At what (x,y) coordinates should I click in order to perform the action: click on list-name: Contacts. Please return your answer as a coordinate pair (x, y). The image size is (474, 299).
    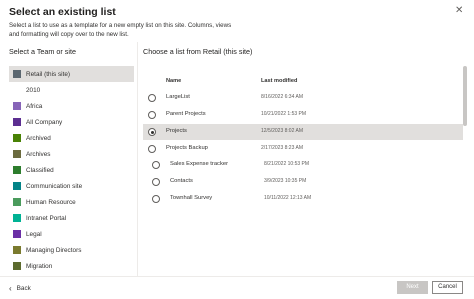
    Looking at the image, I should click on (181, 181).